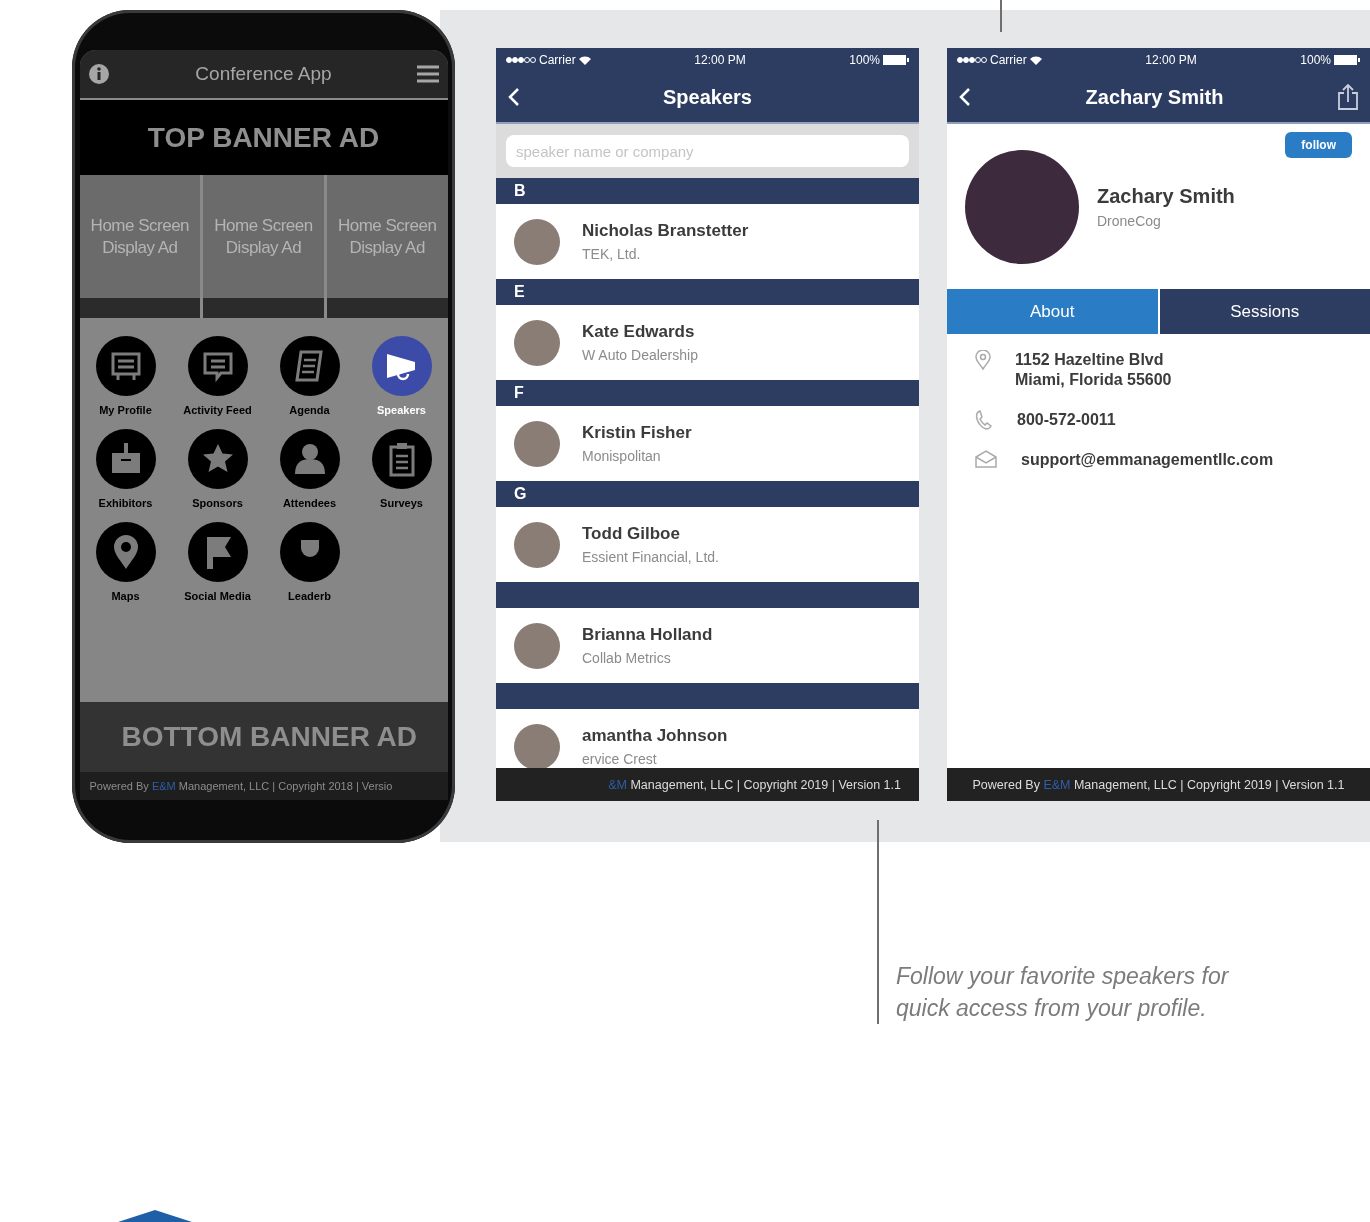 The height and width of the screenshot is (1222, 1370). What do you see at coordinates (707, 494) in the screenshot?
I see `section-header: G` at bounding box center [707, 494].